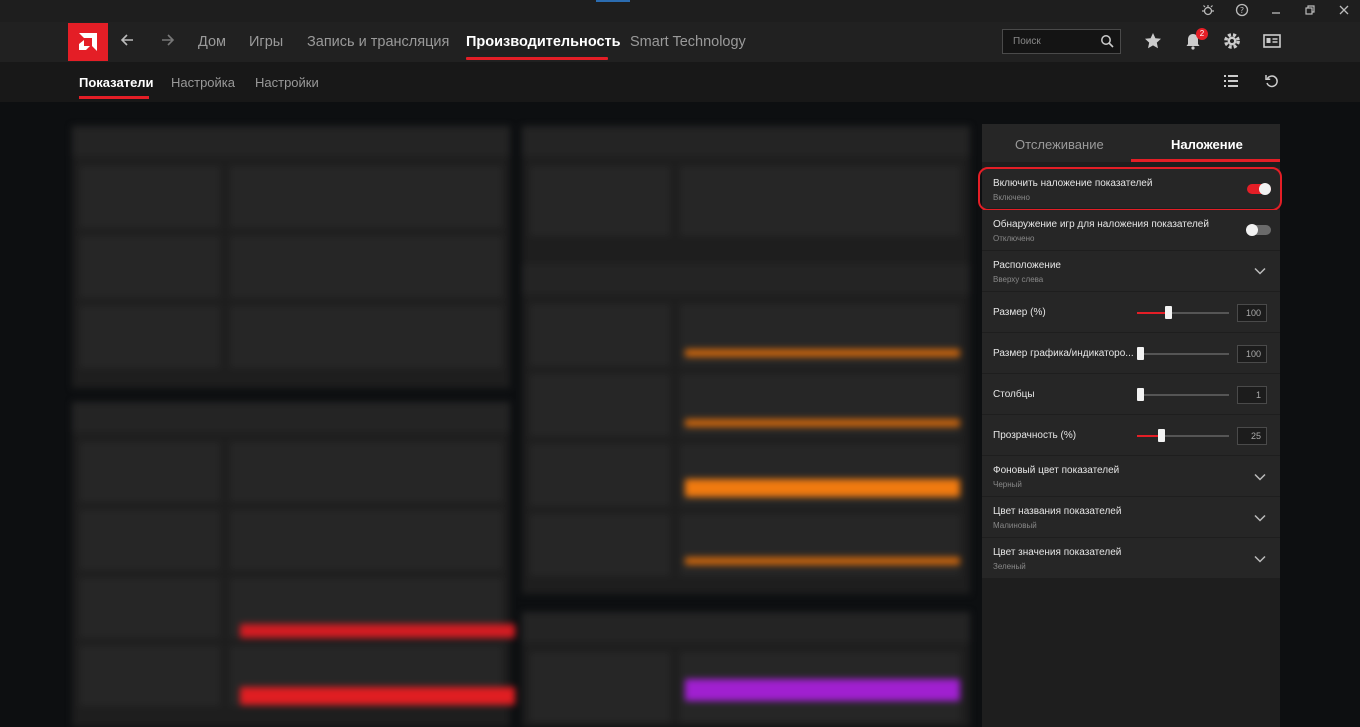 The image size is (1360, 727). What do you see at coordinates (1014, 238) in the screenshot?
I see `game-detection-status: Отключено` at bounding box center [1014, 238].